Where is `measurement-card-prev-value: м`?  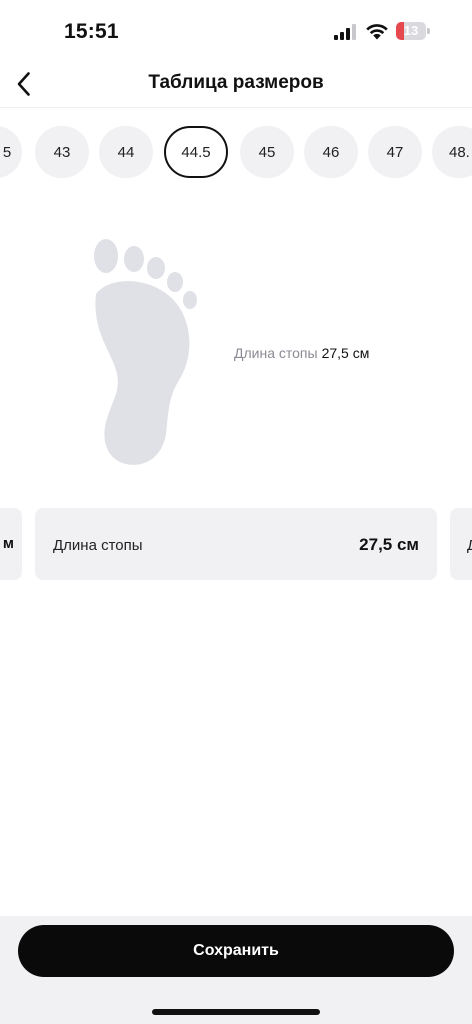
measurement-card-prev-value: м is located at coordinates (8, 543).